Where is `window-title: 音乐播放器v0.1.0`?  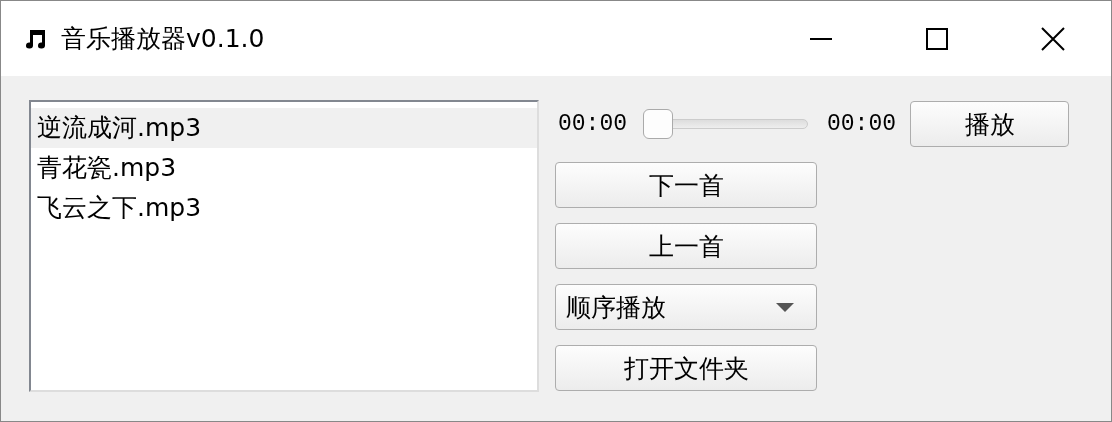 window-title: 音乐播放器v0.1.0 is located at coordinates (163, 39).